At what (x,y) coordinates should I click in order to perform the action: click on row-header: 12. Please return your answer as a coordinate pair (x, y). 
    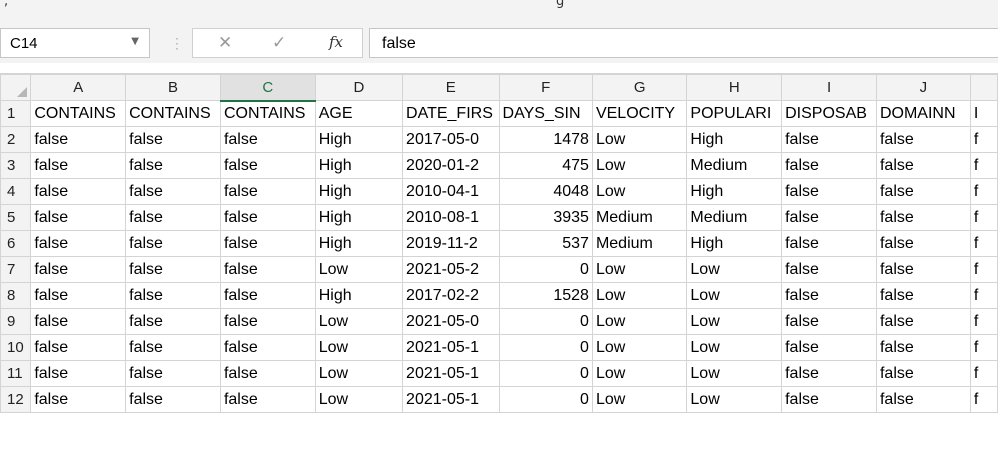
    Looking at the image, I should click on (16, 399).